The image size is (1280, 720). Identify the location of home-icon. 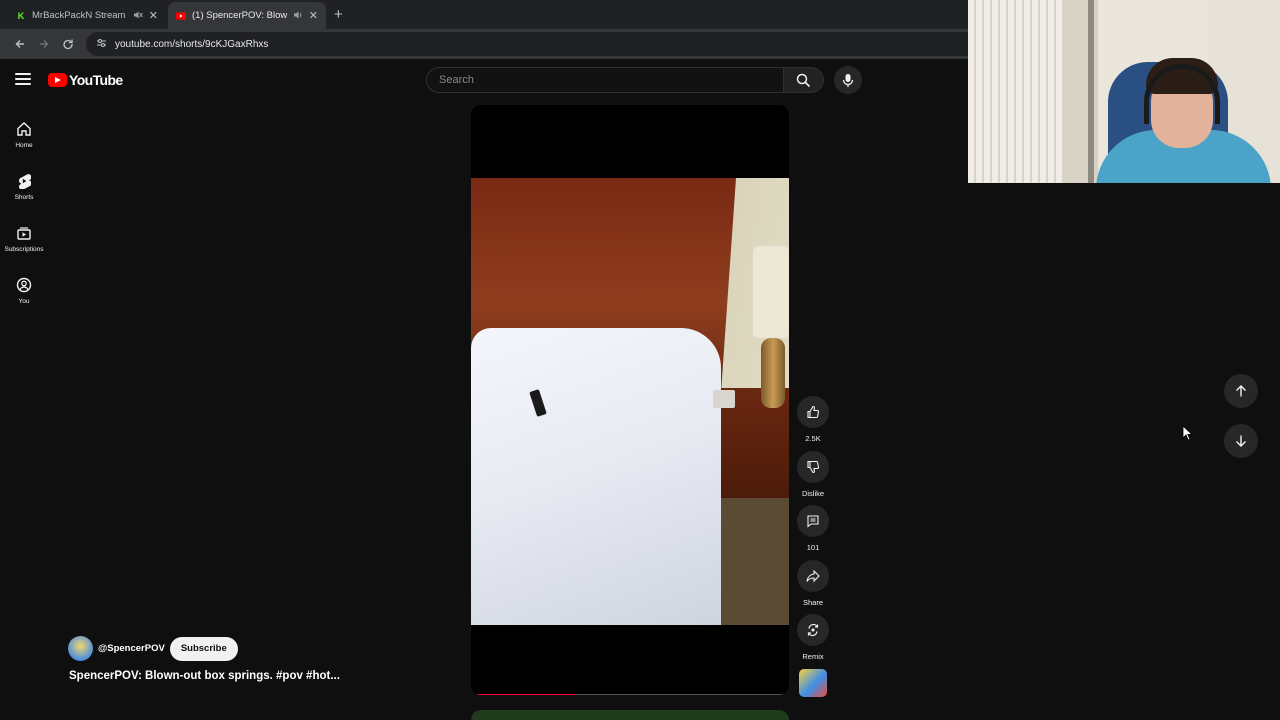
(24, 129).